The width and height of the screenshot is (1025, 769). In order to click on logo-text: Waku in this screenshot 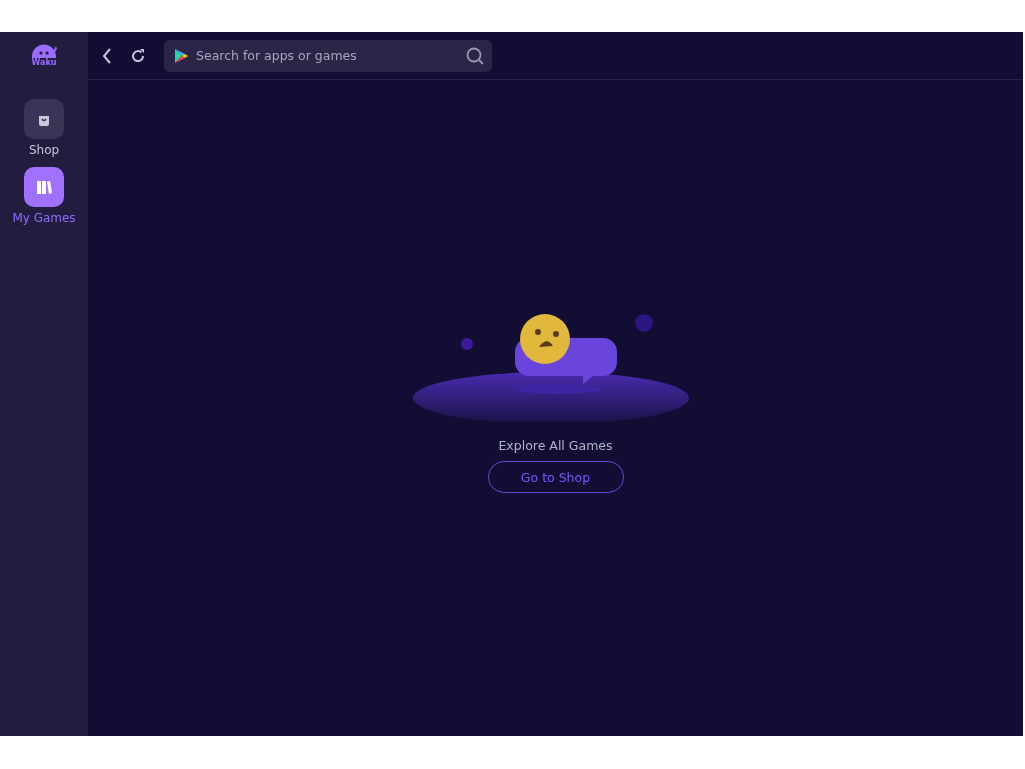, I will do `click(44, 62)`.